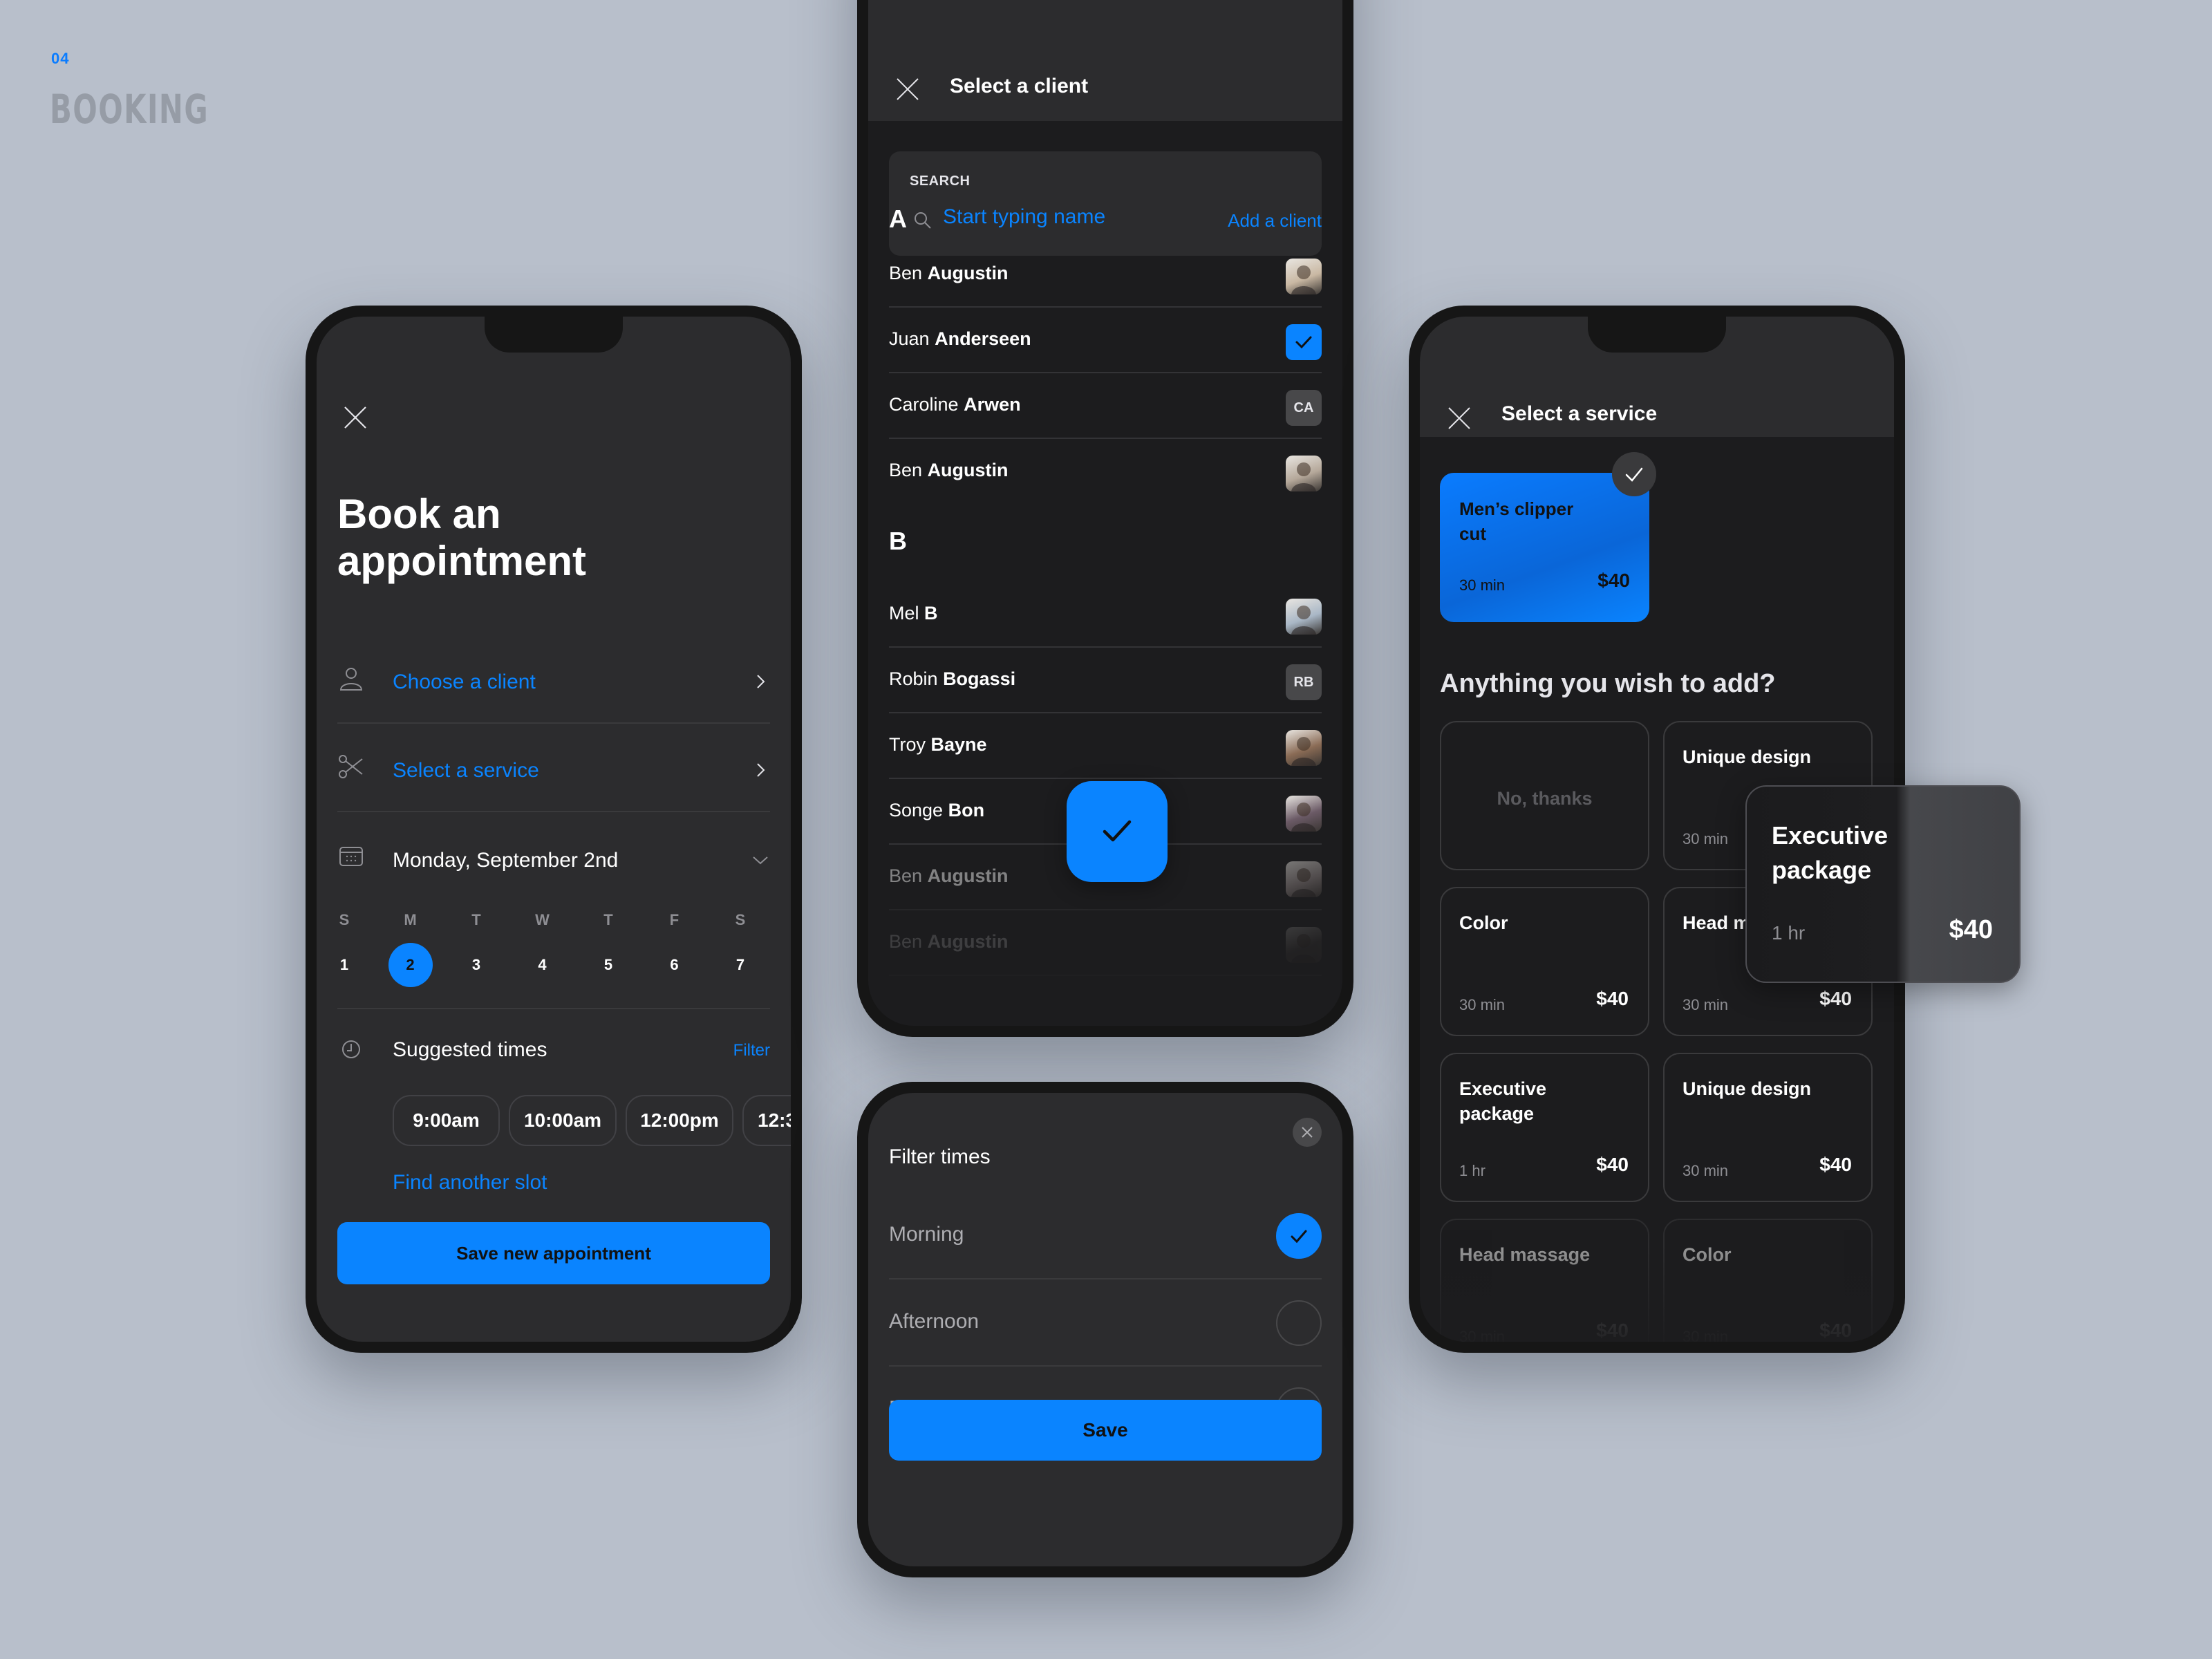 The image size is (2212, 1659). I want to click on divider, so click(554, 723).